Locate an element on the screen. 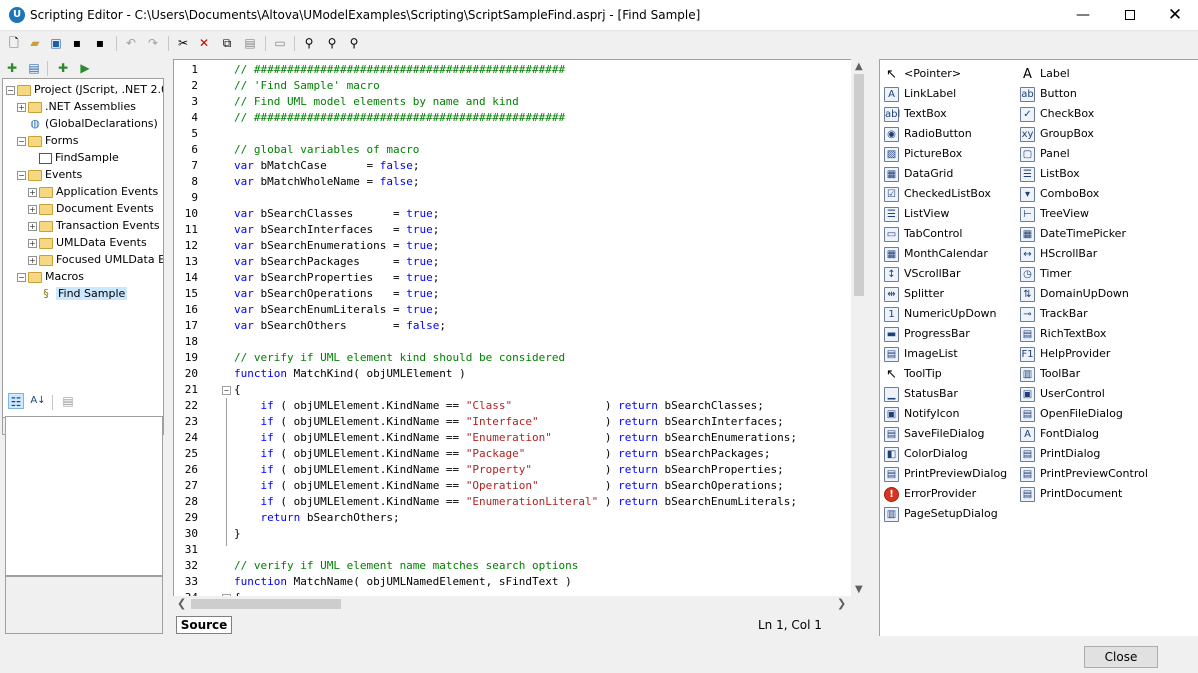 This screenshot has width=1198, height=673. palette-item: ⊢ TreeView is located at coordinates (1054, 214).